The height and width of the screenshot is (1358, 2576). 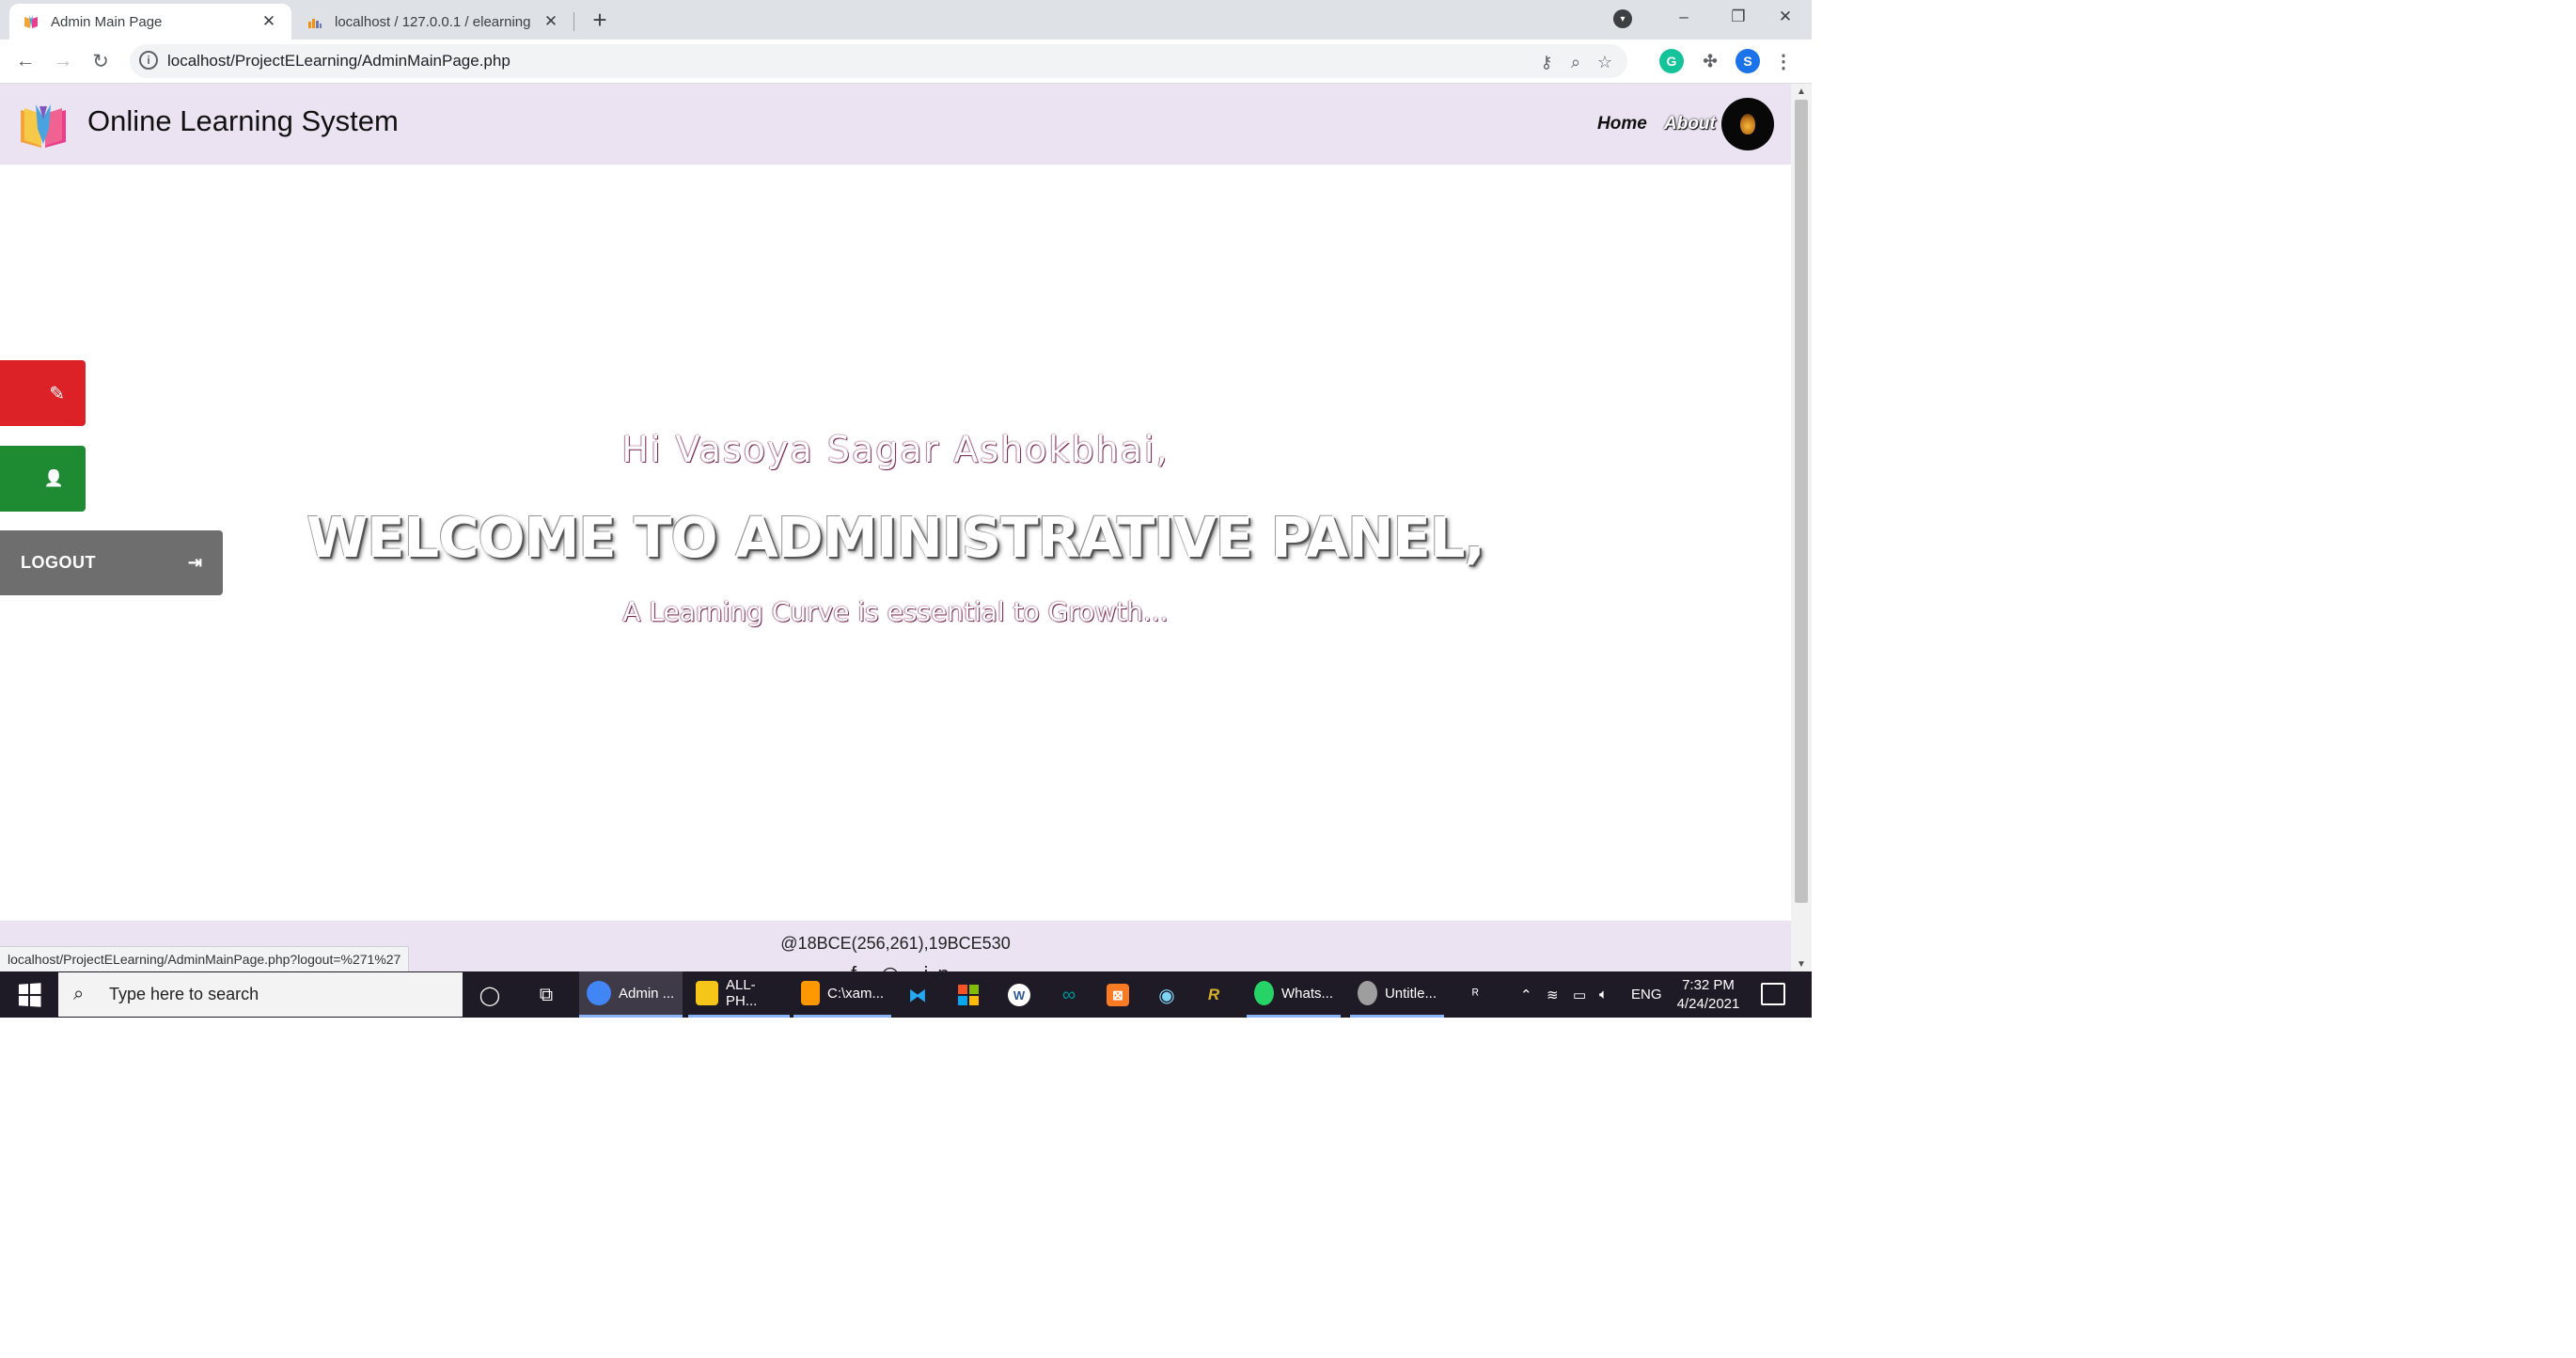 I want to click on ms-office-icon, so click(x=968, y=995).